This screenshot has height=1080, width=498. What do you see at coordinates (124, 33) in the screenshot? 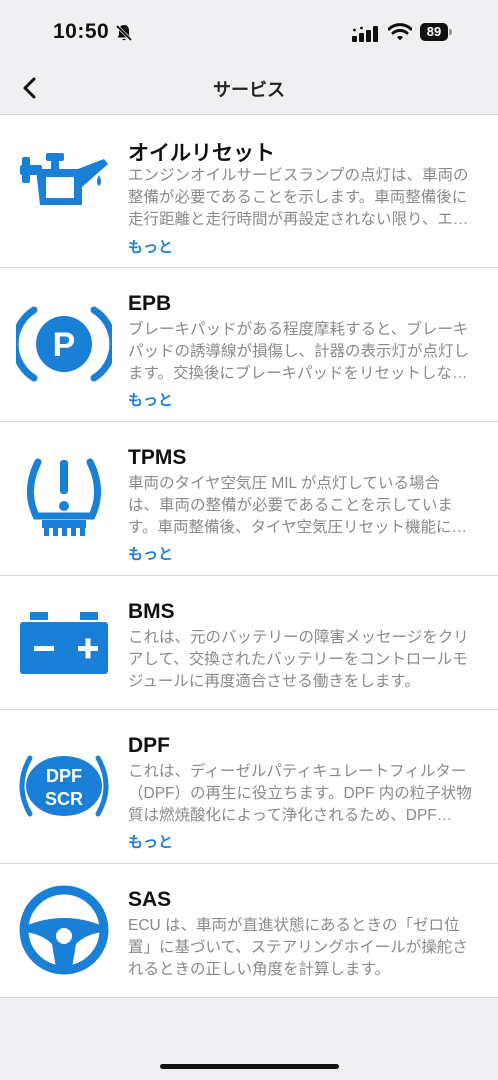
I see `silent-bell-icon` at bounding box center [124, 33].